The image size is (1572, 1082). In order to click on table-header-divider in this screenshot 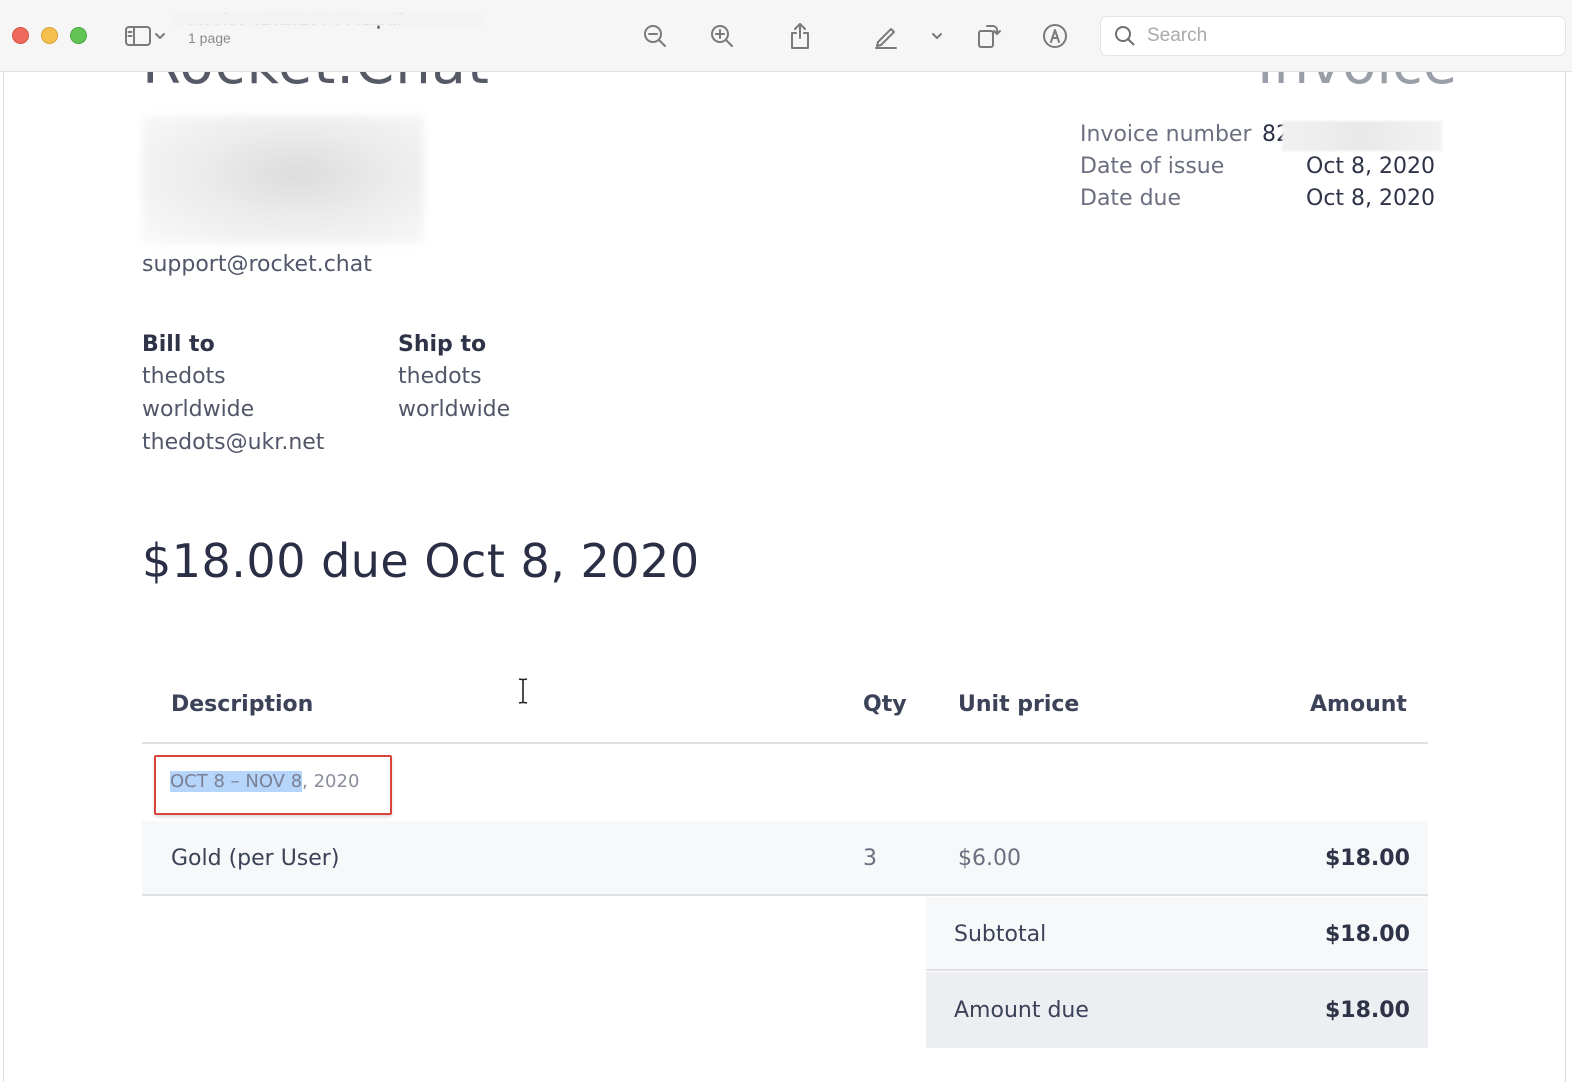, I will do `click(785, 743)`.